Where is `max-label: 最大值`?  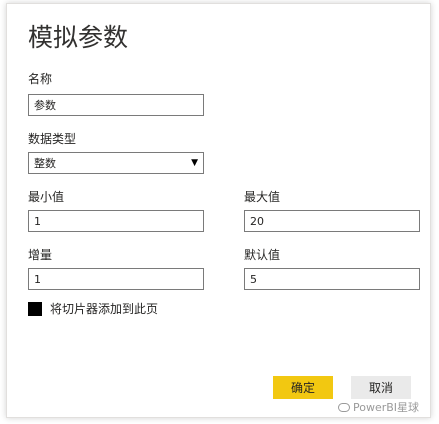 max-label: 最大值 is located at coordinates (262, 197).